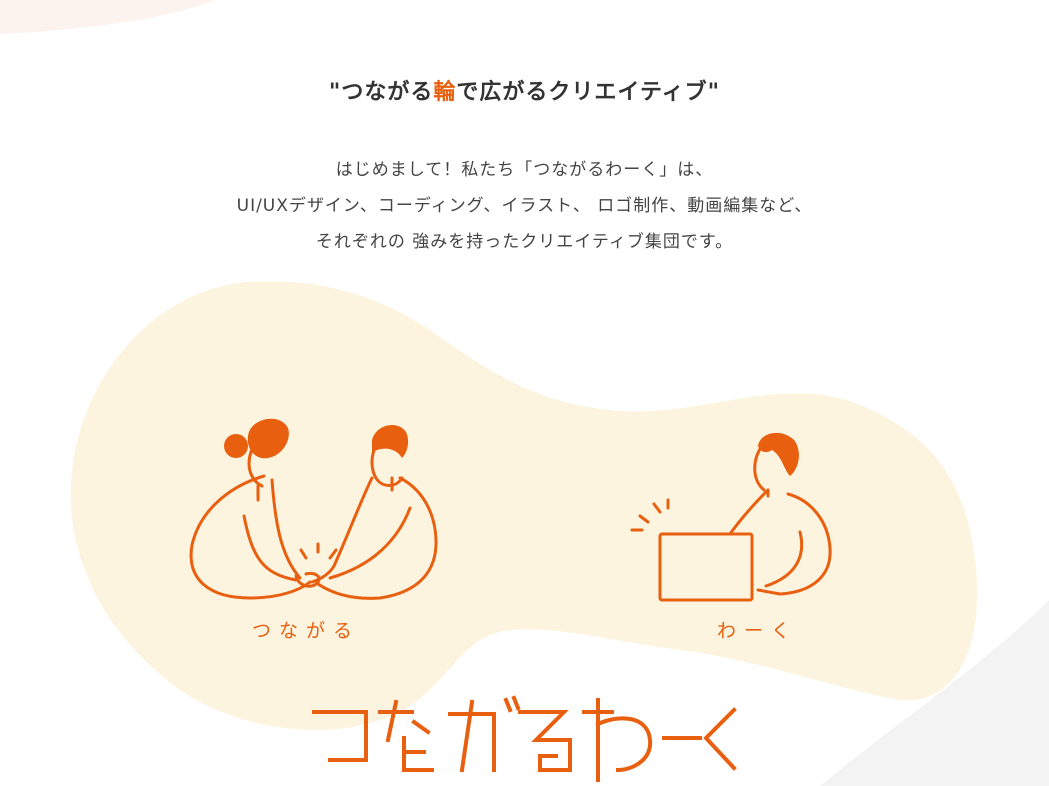 This screenshot has height=786, width=1049. What do you see at coordinates (617, 740) in the screenshot?
I see `logo-glyph-wa` at bounding box center [617, 740].